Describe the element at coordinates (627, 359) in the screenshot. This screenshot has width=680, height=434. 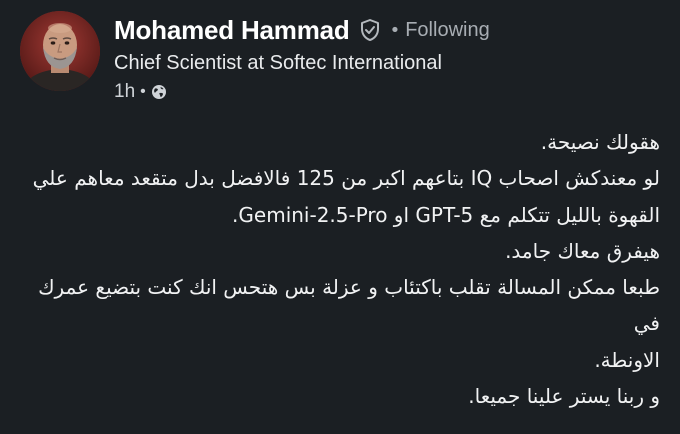
I see `post-line: الاونطة.` at that location.